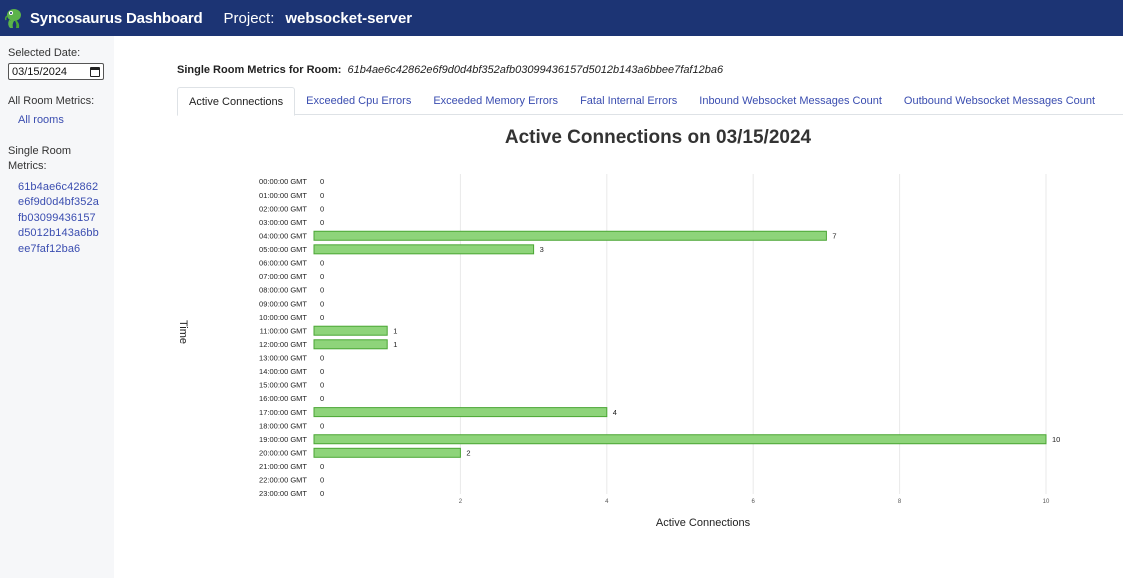 The width and height of the screenshot is (1123, 578). Describe the element at coordinates (12, 18) in the screenshot. I see `dinosaur-icon` at that location.